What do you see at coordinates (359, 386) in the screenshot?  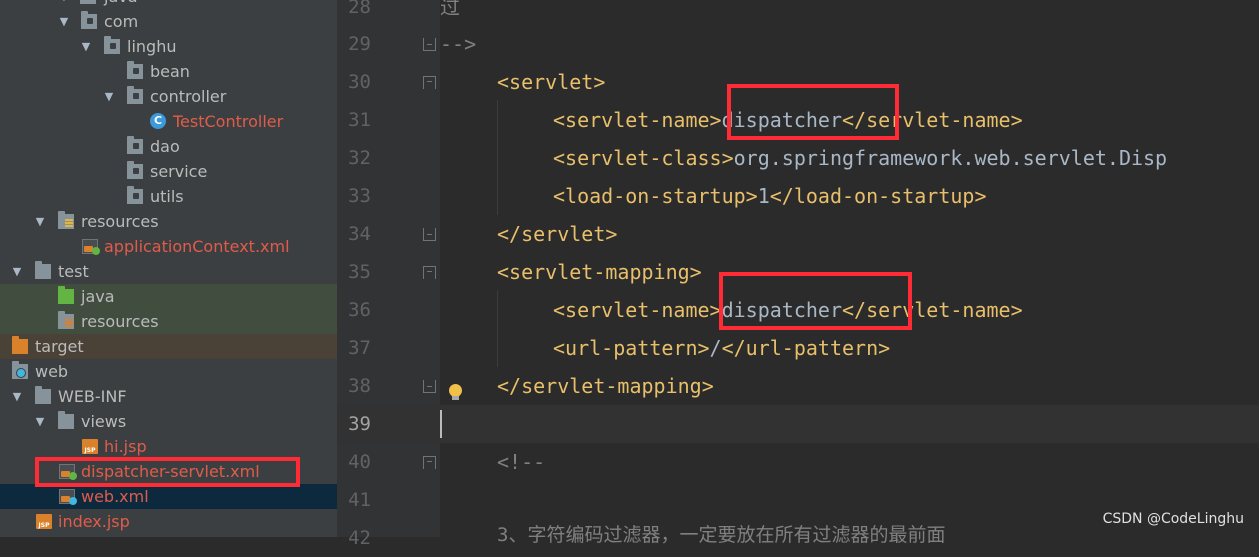 I see `line-number: 38` at bounding box center [359, 386].